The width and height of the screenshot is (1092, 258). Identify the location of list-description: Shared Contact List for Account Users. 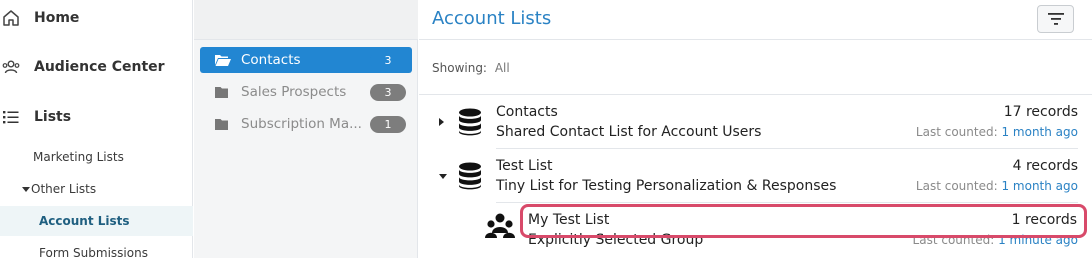
(629, 132).